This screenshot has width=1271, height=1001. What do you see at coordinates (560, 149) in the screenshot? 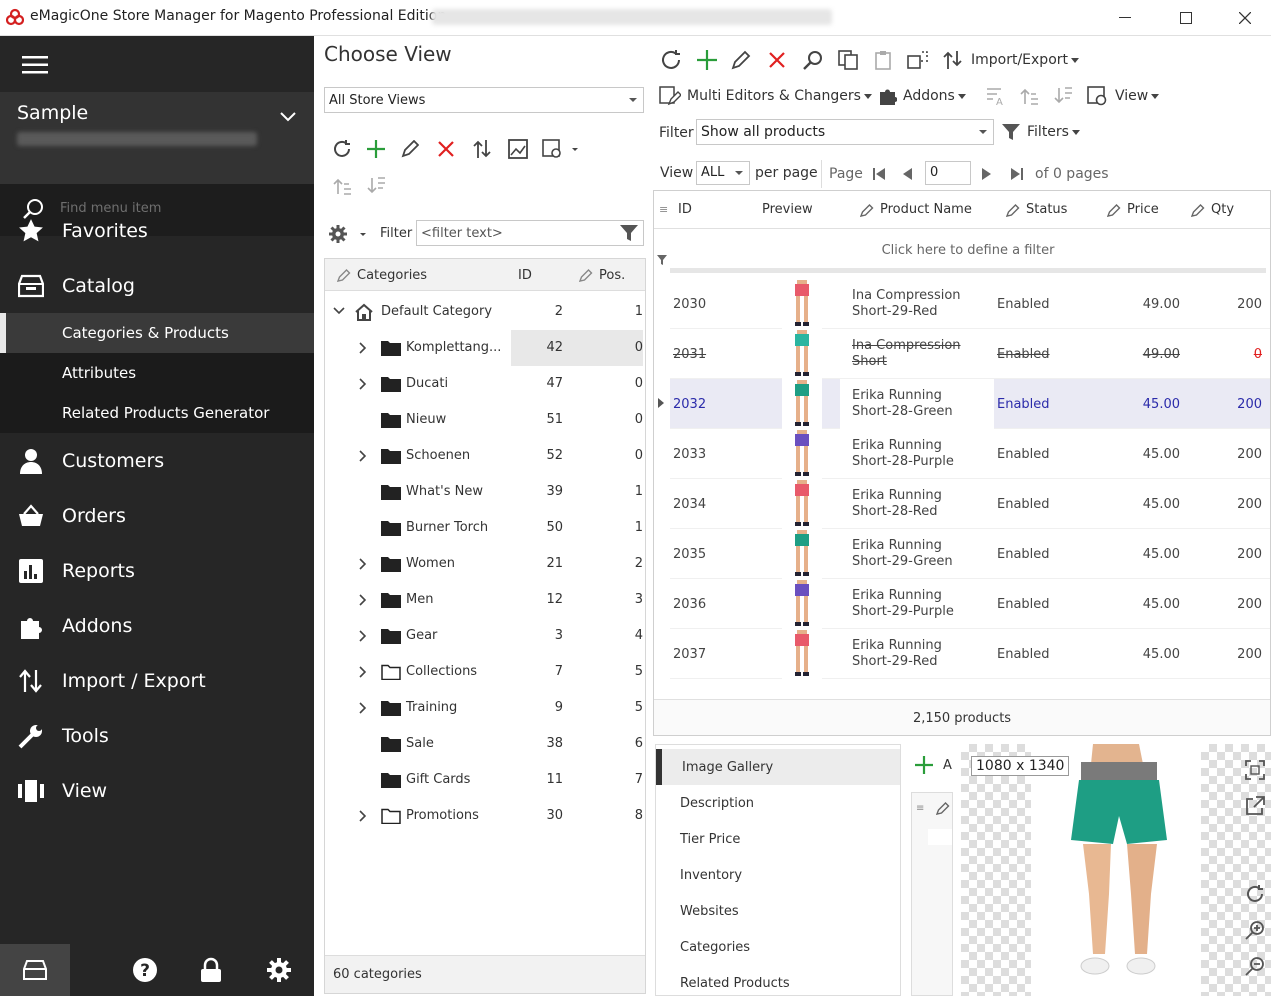
I see `preview-dropdown-button` at bounding box center [560, 149].